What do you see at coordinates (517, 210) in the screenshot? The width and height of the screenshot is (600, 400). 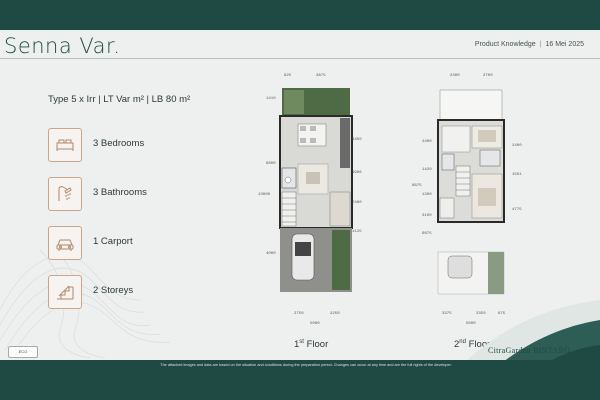 I see `dimension-label: 4775` at bounding box center [517, 210].